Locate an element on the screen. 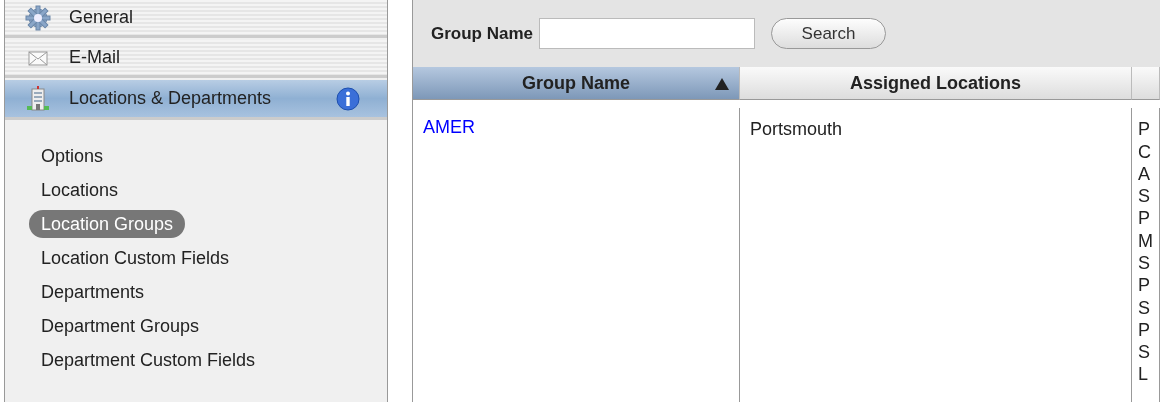  cell-text: M is located at coordinates (1146, 240).